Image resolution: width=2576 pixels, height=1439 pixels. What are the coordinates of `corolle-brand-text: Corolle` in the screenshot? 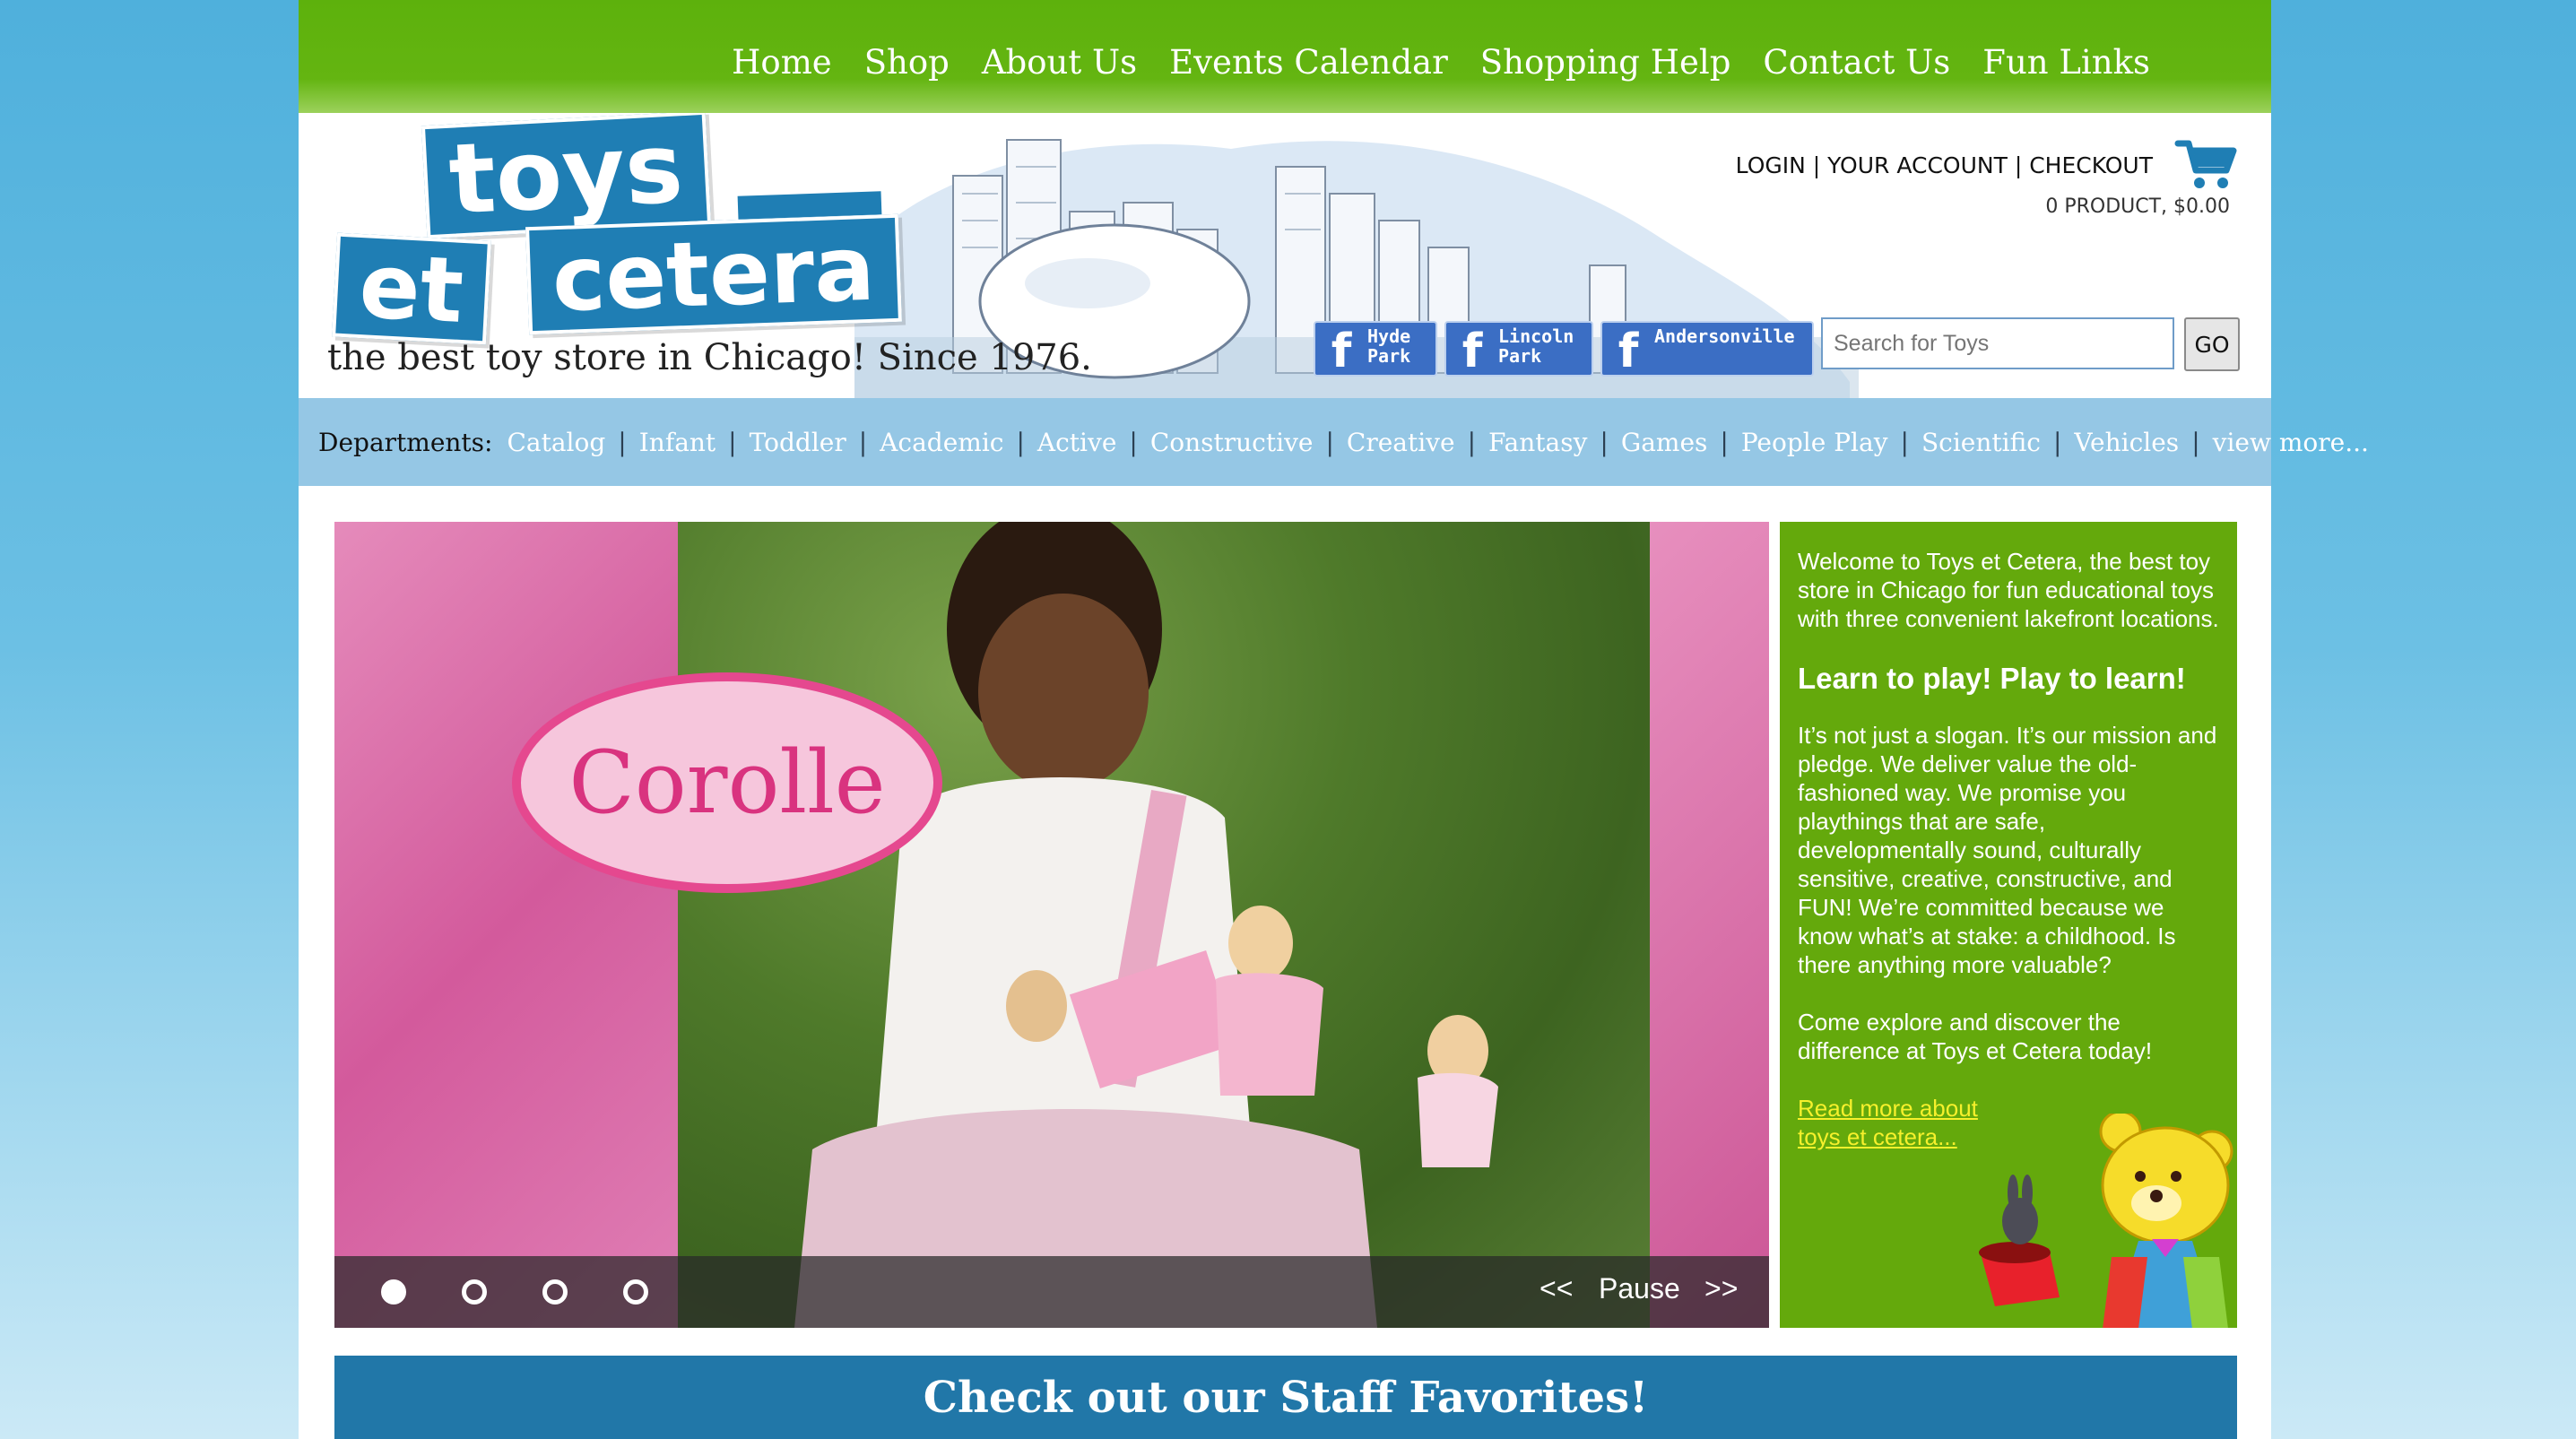 It's located at (727, 783).